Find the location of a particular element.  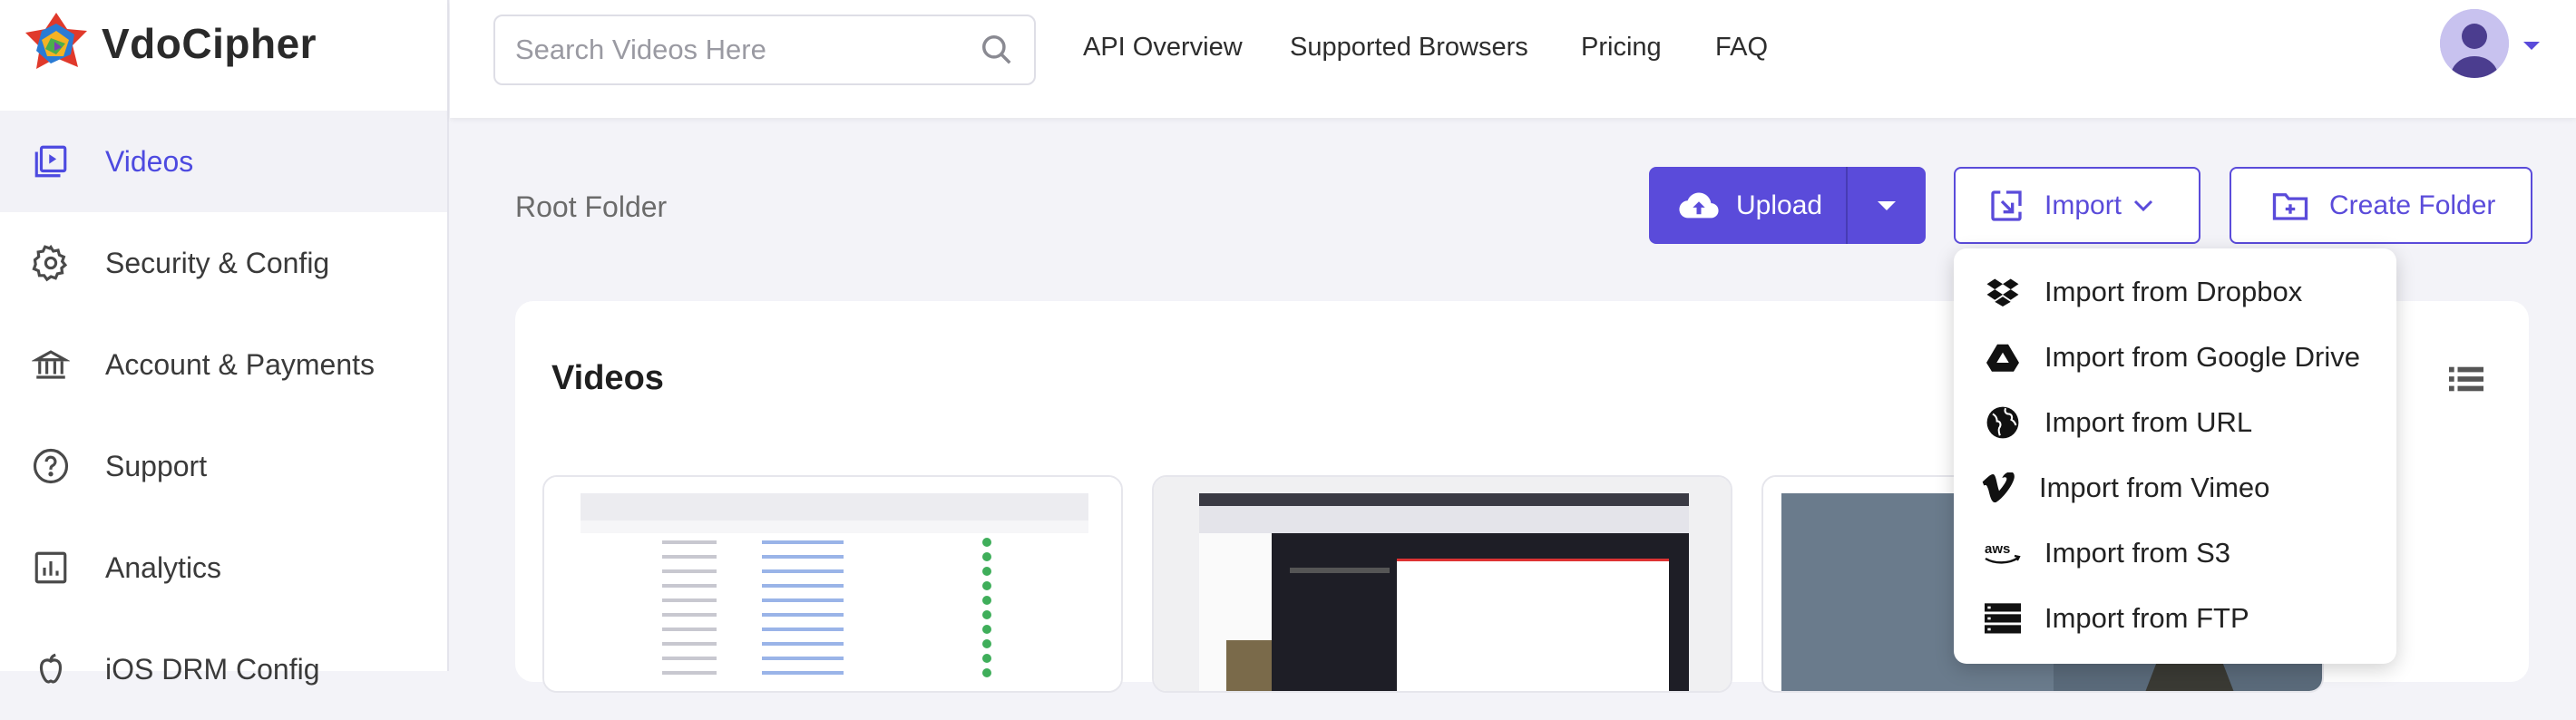

brand-logo: VdoCipher is located at coordinates (170, 43).